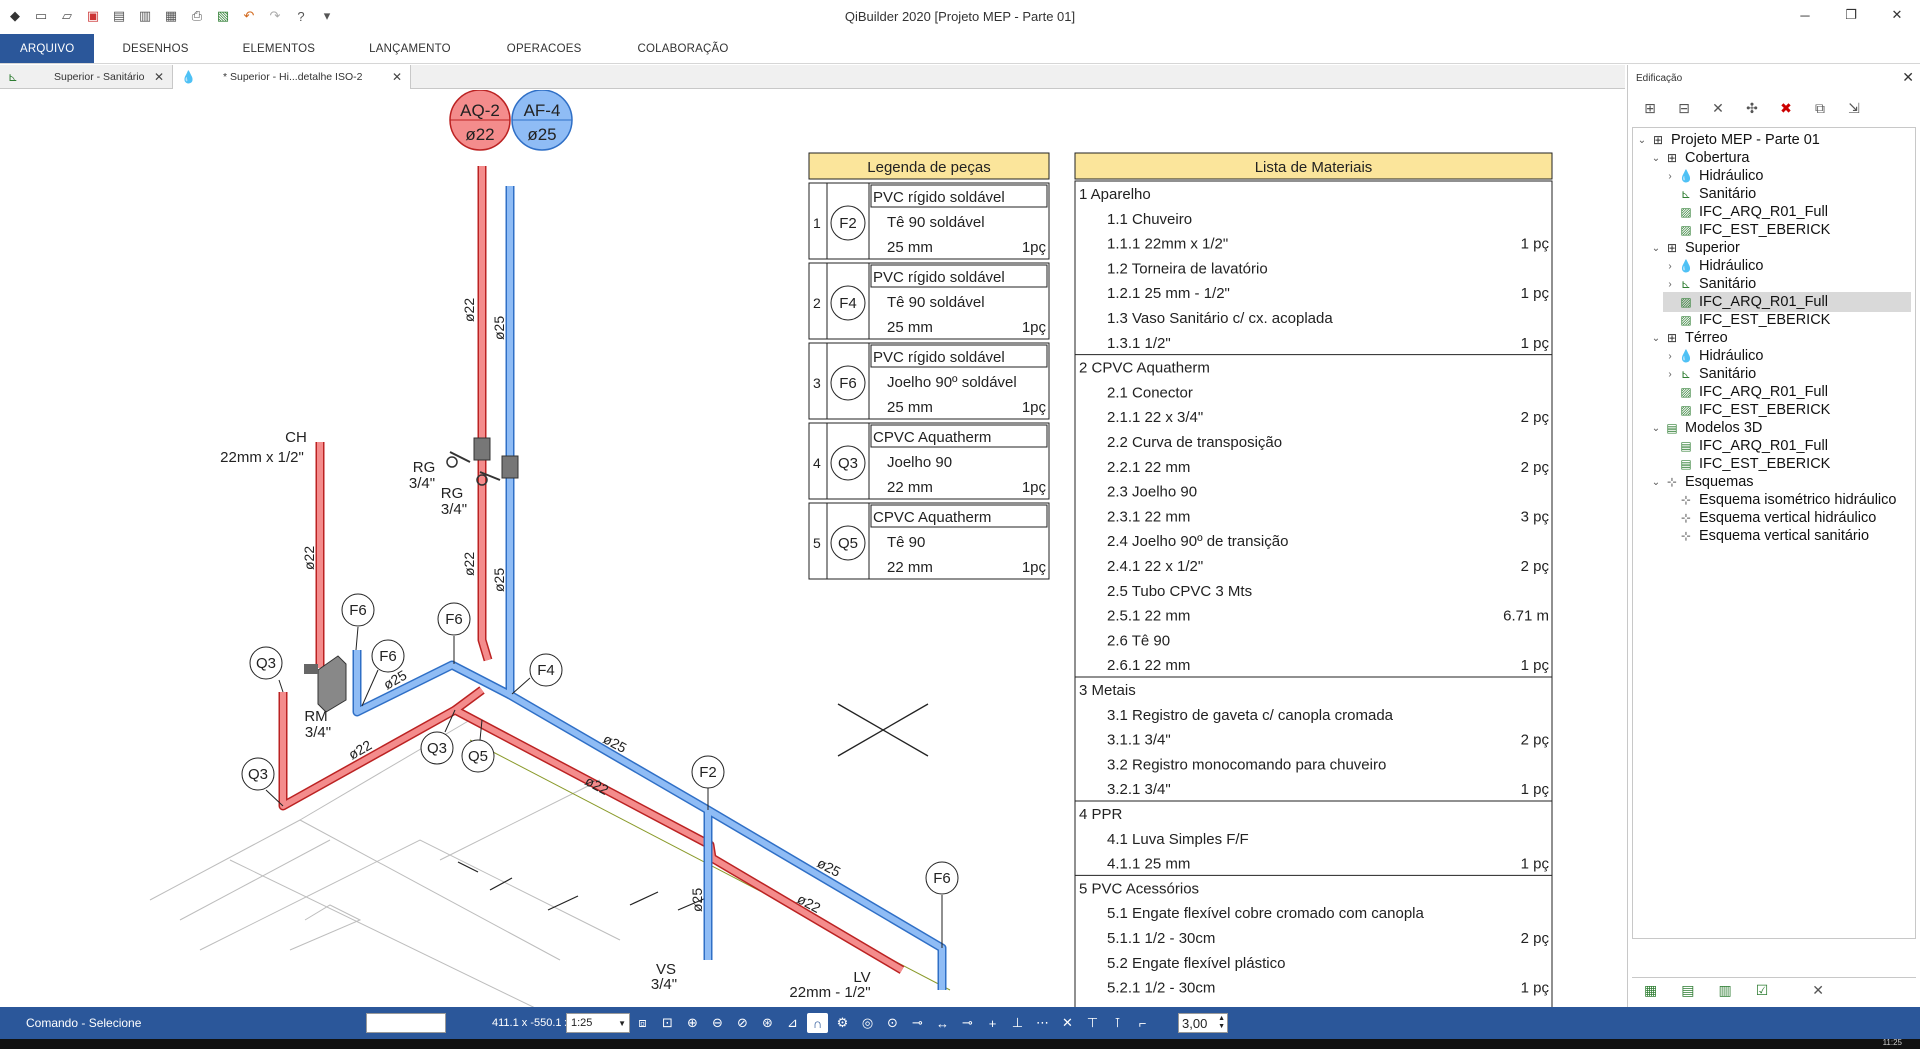  I want to click on tree-item: ⊹ Esquema vertical hidráulico, so click(1769, 518).